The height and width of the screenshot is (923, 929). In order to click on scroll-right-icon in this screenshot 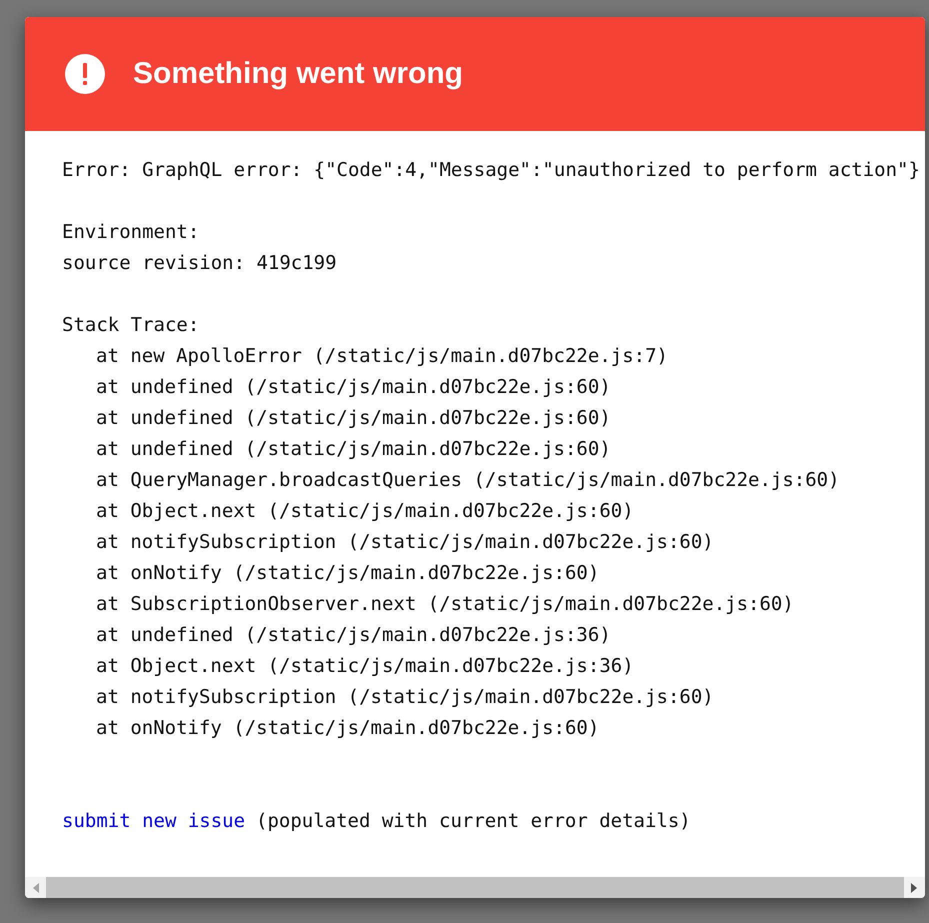, I will do `click(914, 887)`.